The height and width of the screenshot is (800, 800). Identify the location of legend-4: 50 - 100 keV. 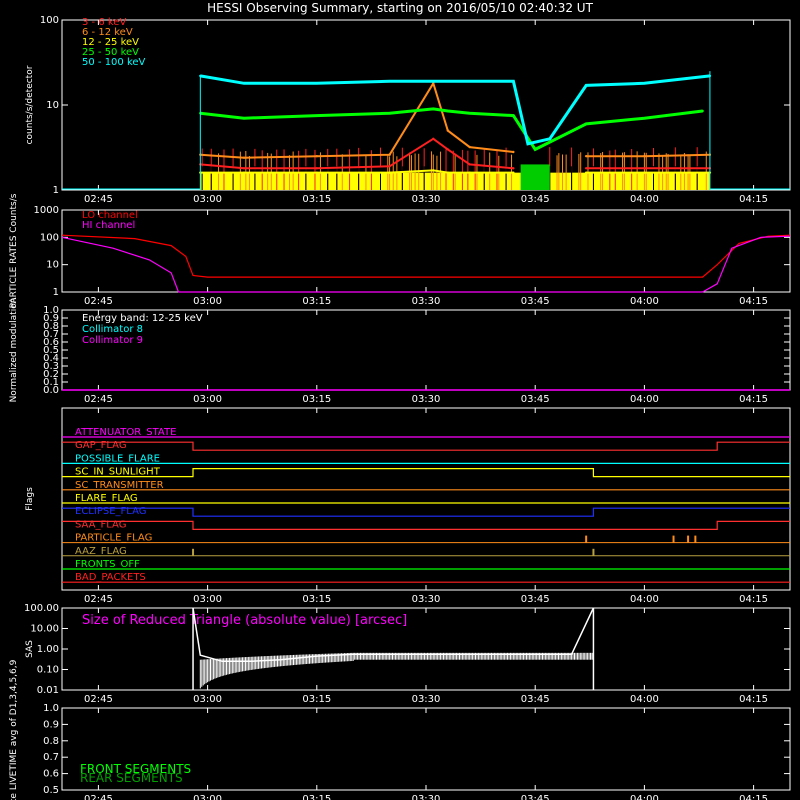
(114, 62).